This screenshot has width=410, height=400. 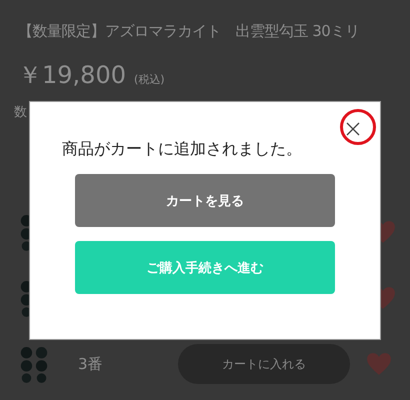 I want to click on modal-message: 商品がカートに追加されました。, so click(x=182, y=149).